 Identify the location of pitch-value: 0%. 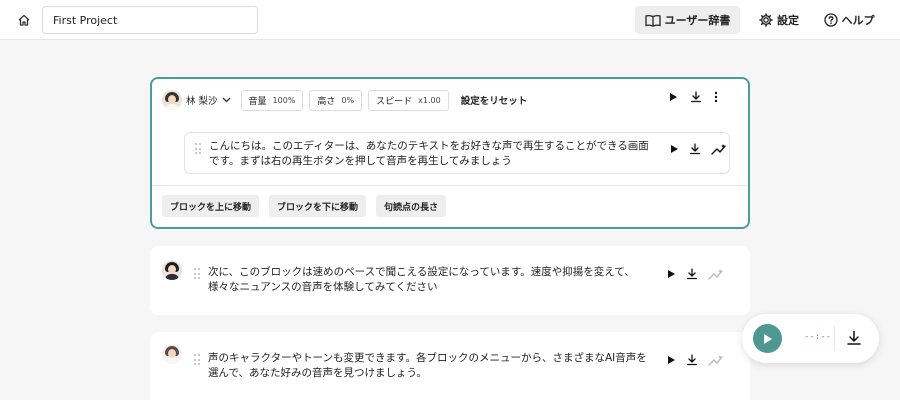
(348, 100).